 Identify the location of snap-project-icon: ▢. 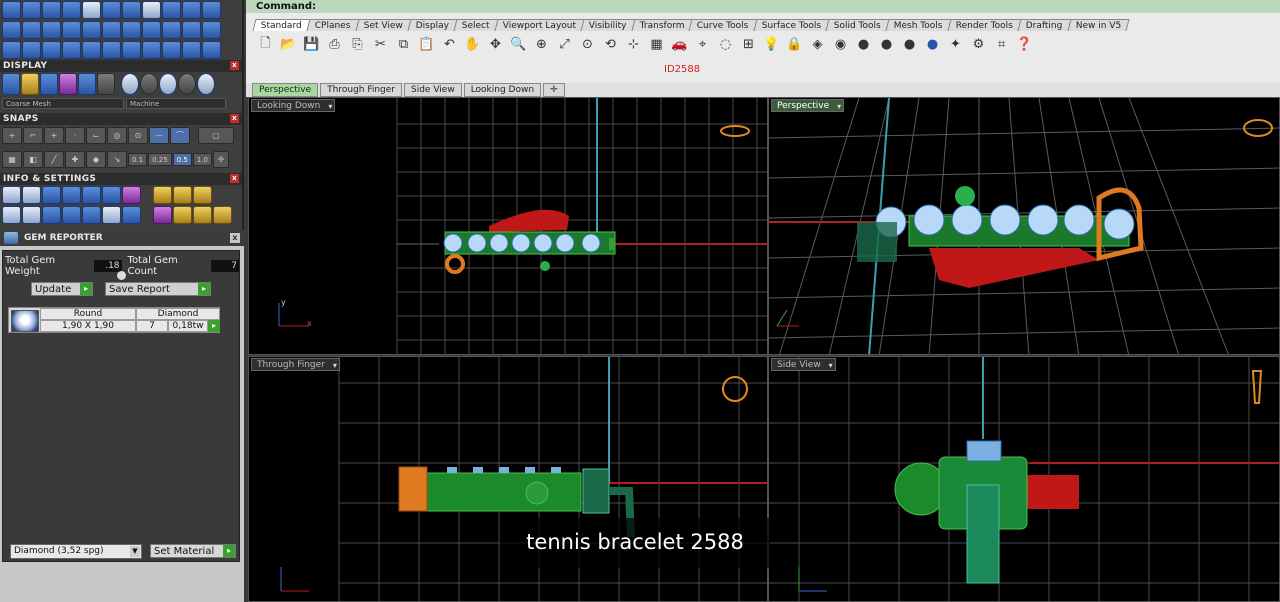
(216, 135).